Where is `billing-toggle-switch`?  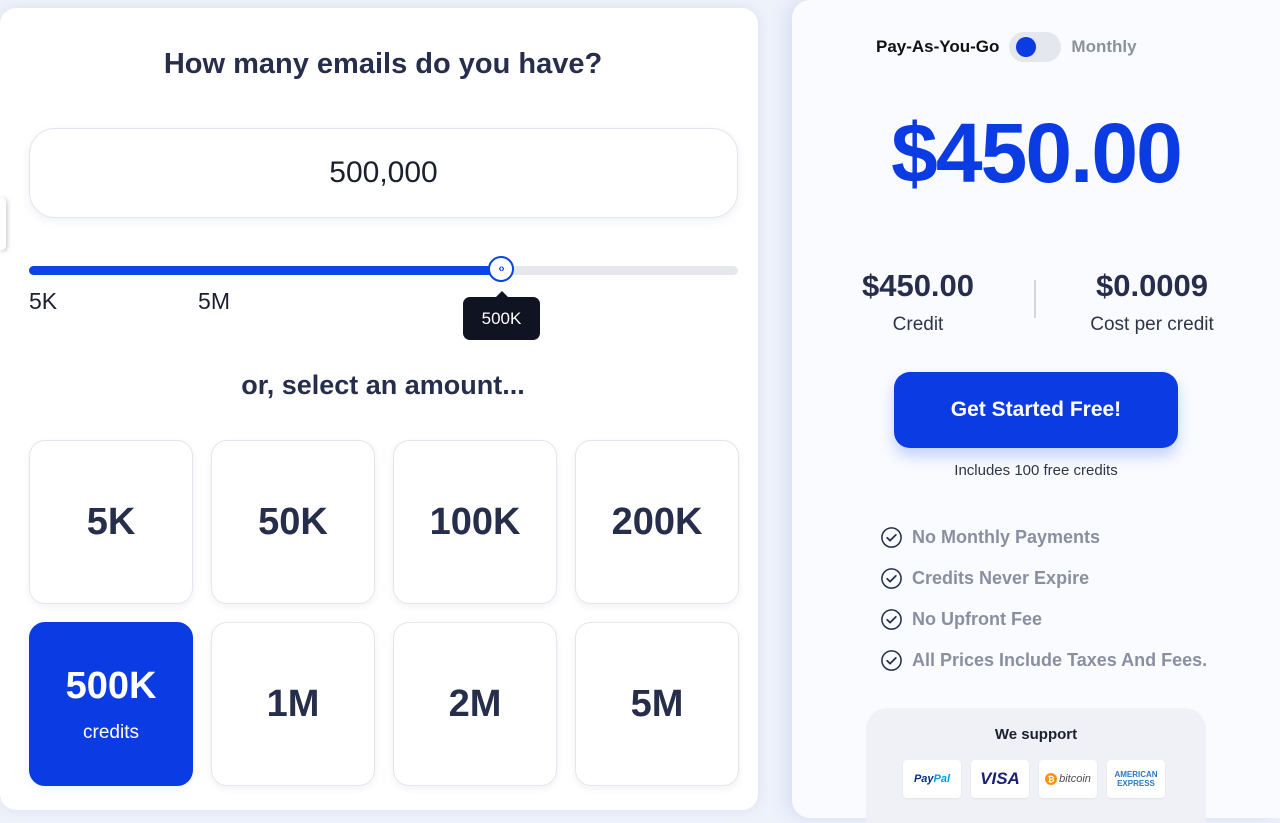 billing-toggle-switch is located at coordinates (1035, 47).